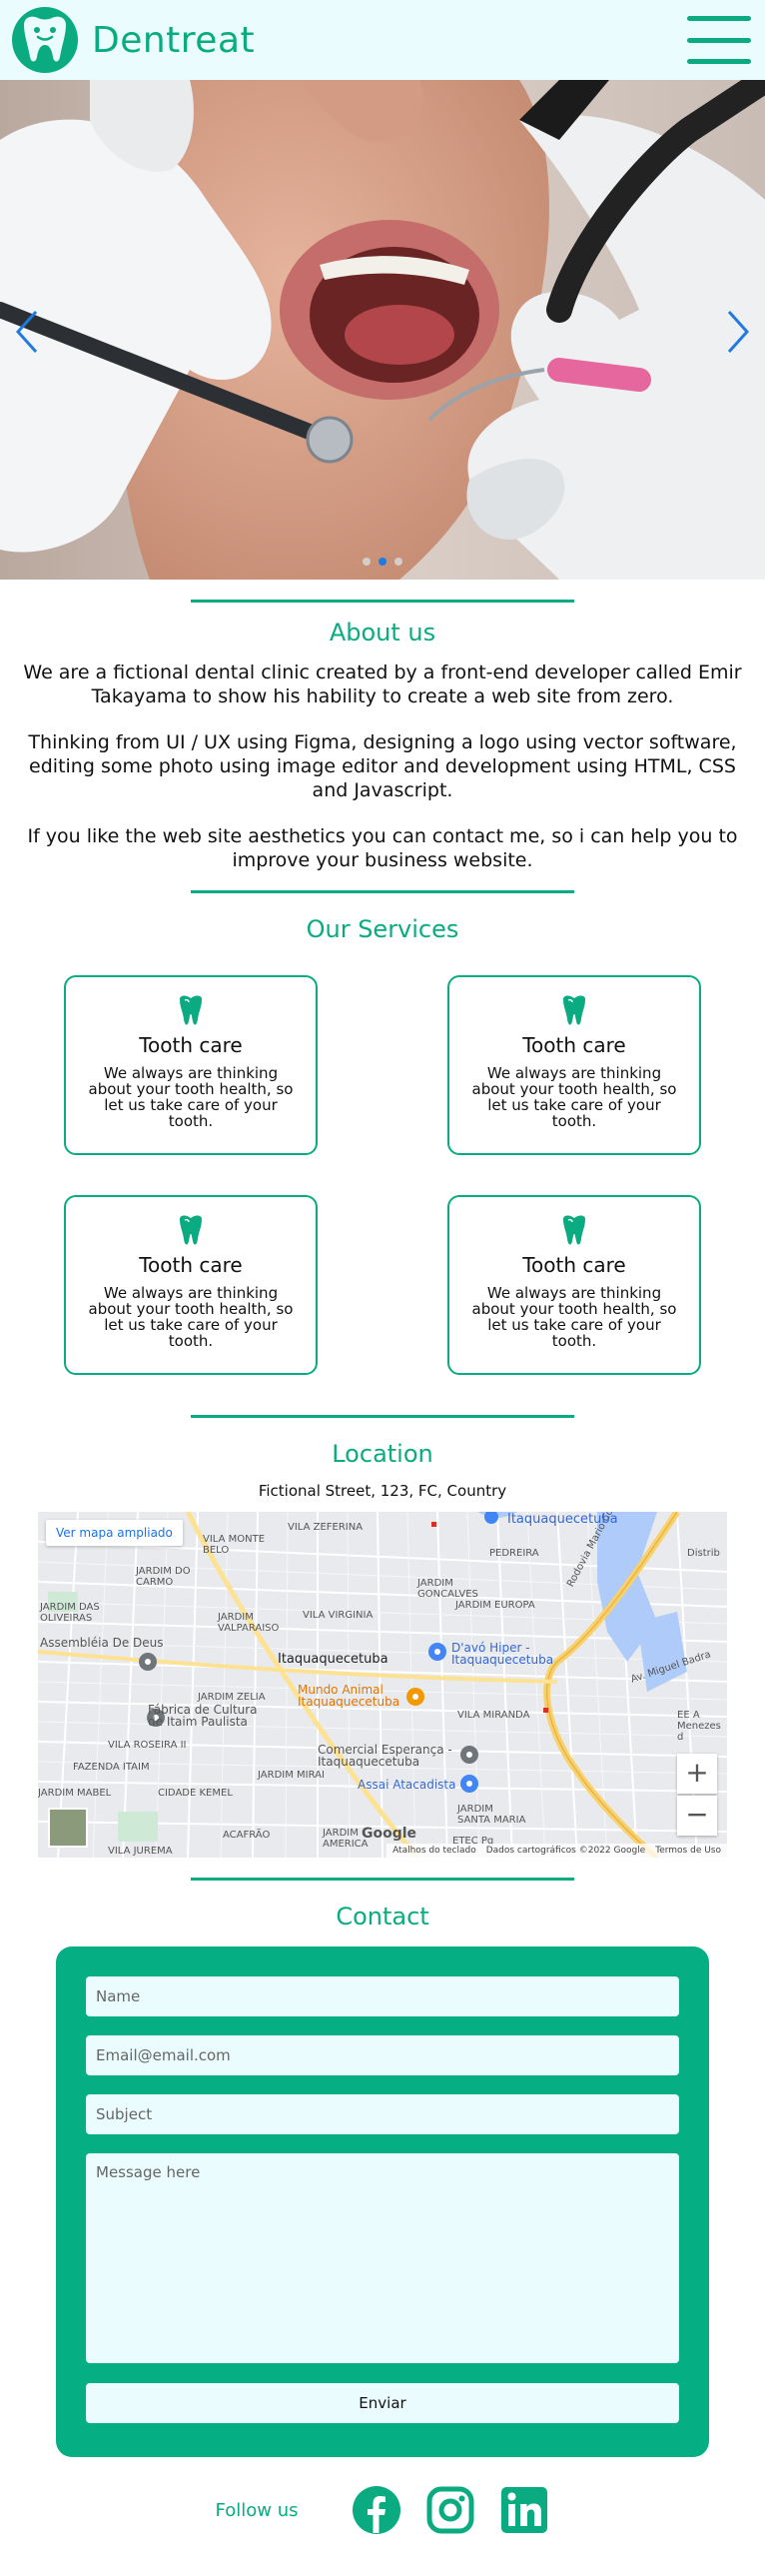 This screenshot has height=2576, width=765. What do you see at coordinates (147, 1745) in the screenshot?
I see `map-label: VILA ROSEIRA II` at bounding box center [147, 1745].